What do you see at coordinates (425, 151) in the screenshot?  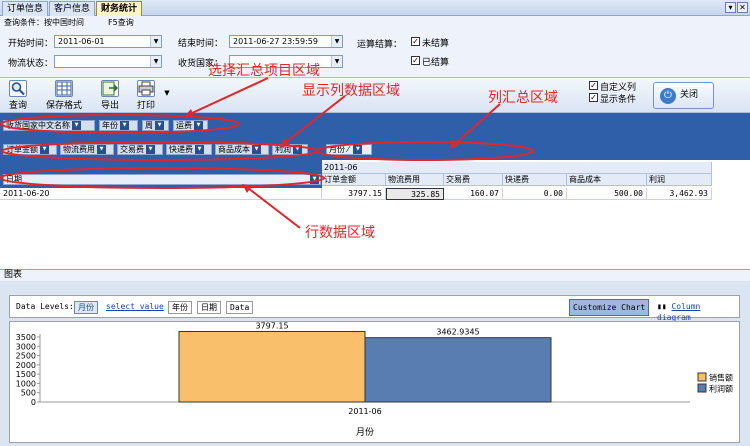 I see `column-area-ellipse` at bounding box center [425, 151].